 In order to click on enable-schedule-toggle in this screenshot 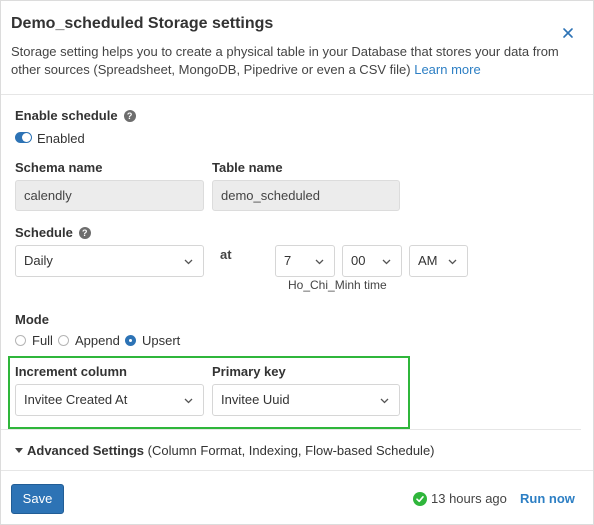, I will do `click(23, 137)`.